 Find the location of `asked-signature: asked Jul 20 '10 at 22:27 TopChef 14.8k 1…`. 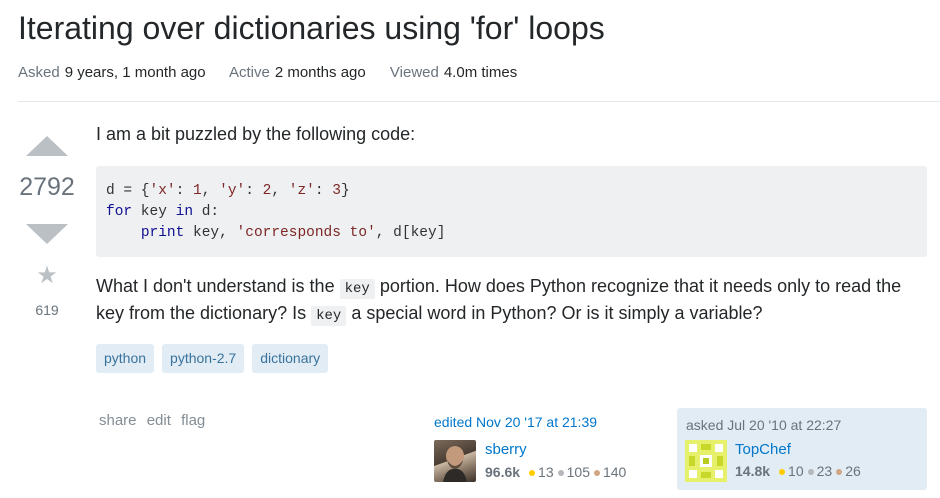

asked-signature: asked Jul 20 '10 at 22:27 TopChef 14.8k 1… is located at coordinates (802, 449).